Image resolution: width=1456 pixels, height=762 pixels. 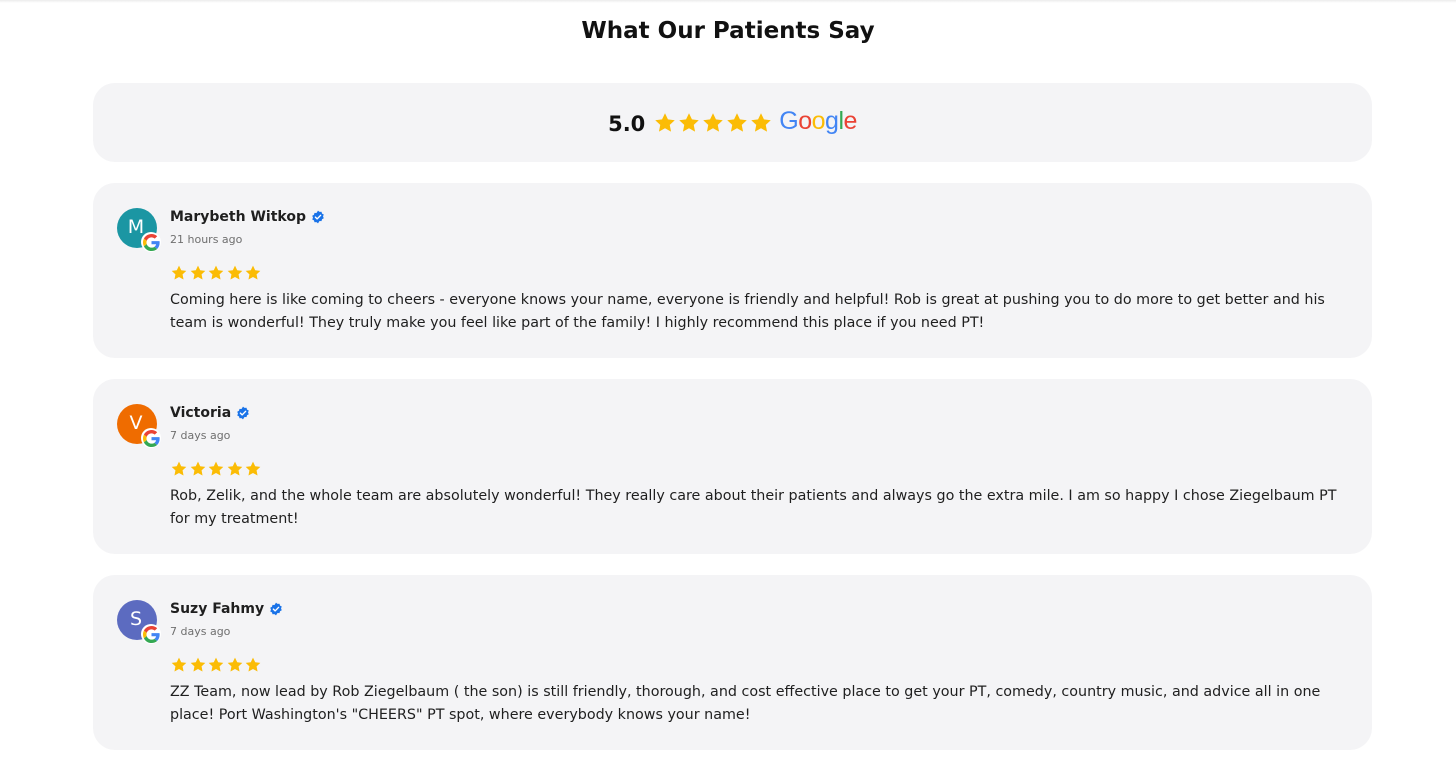 I want to click on rating-summary: 5.0 Google, so click(x=732, y=122).